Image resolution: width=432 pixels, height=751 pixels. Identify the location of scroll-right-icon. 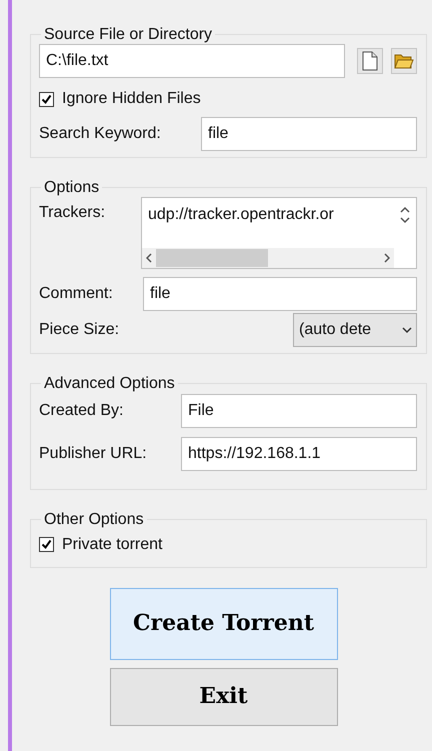
(387, 258).